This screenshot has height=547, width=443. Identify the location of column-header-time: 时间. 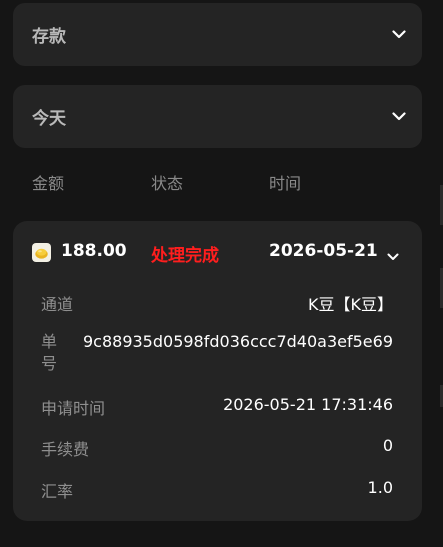
(285, 183).